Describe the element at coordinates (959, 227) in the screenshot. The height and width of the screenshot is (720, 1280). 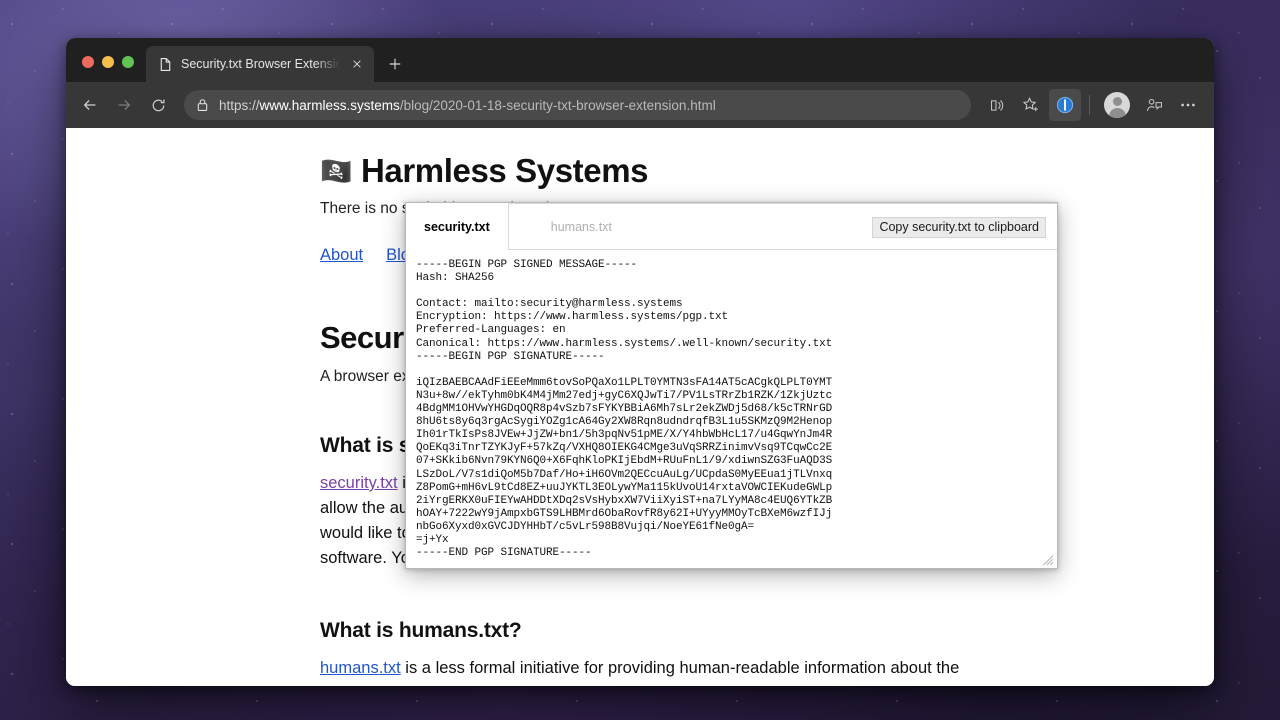
I see `copy-to-clipboard-button: Copy security.txt to clipboard` at that location.